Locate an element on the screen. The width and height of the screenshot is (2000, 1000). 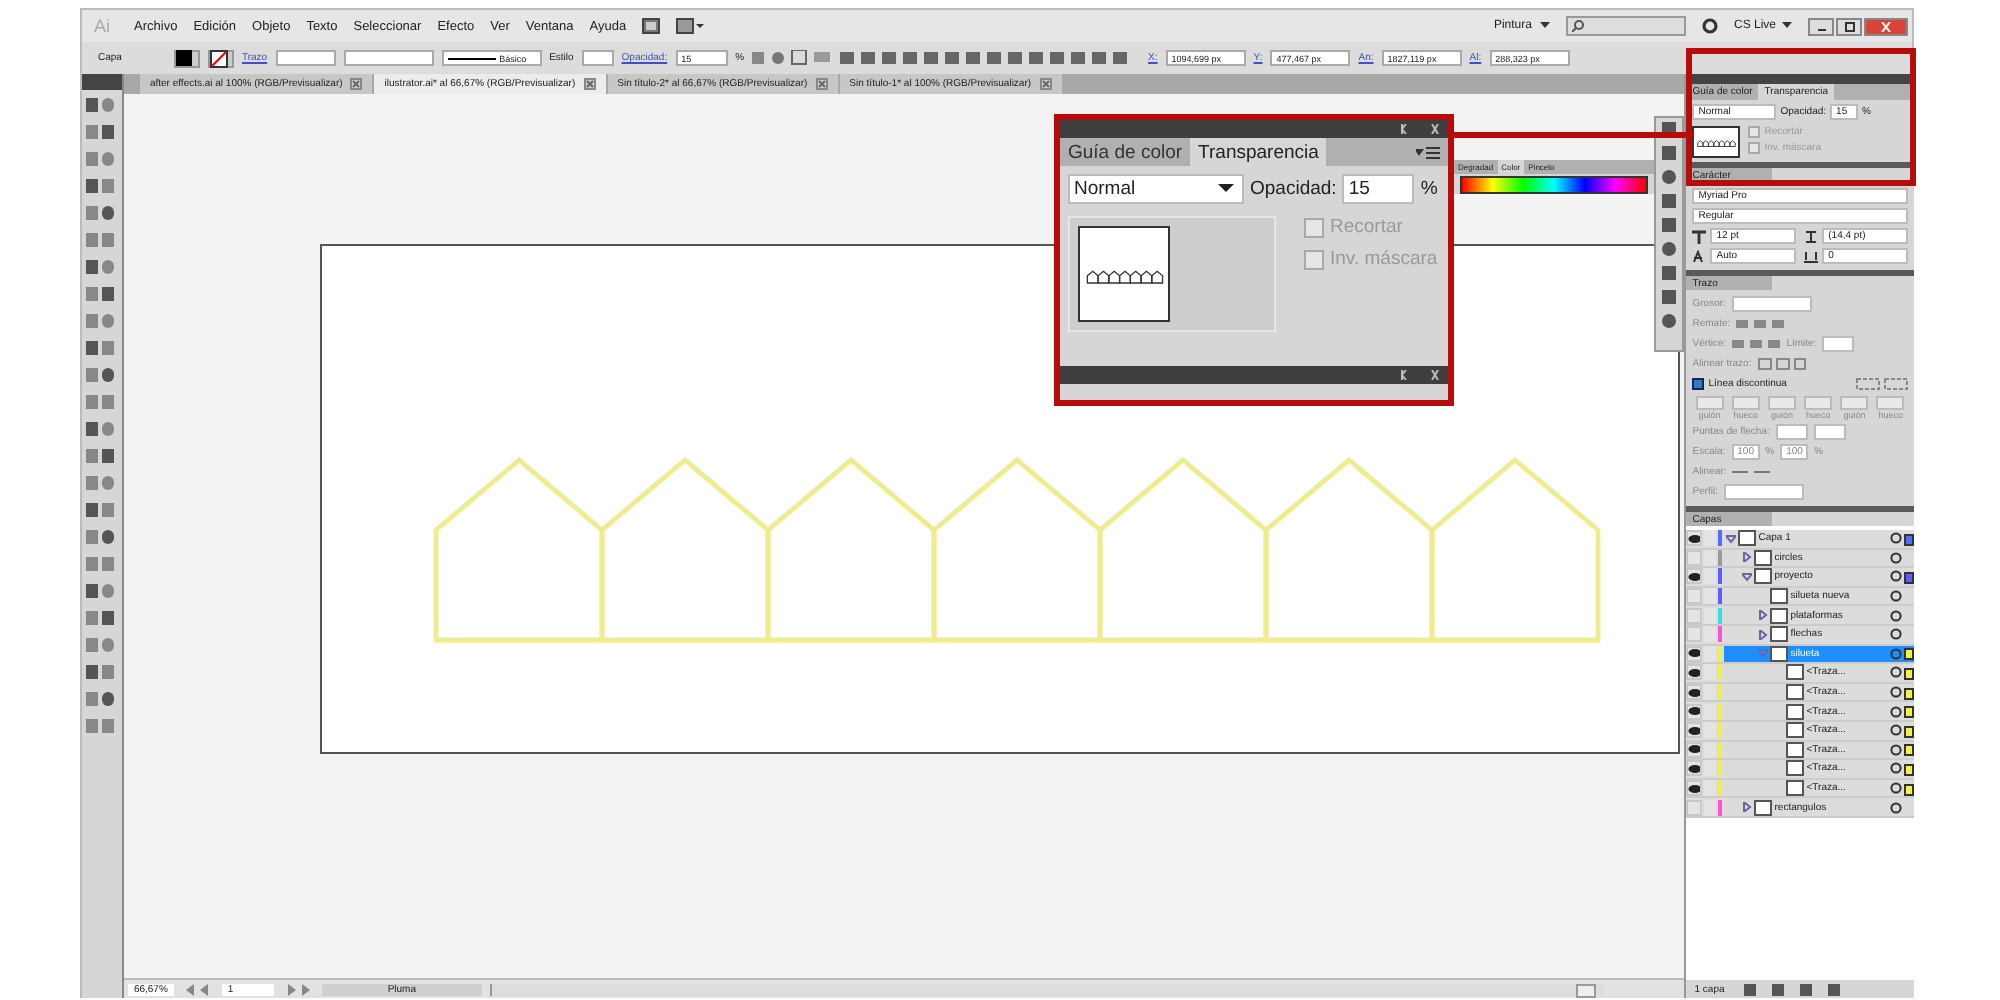
arrow-align-icons-drawing is located at coordinates (1752, 472).